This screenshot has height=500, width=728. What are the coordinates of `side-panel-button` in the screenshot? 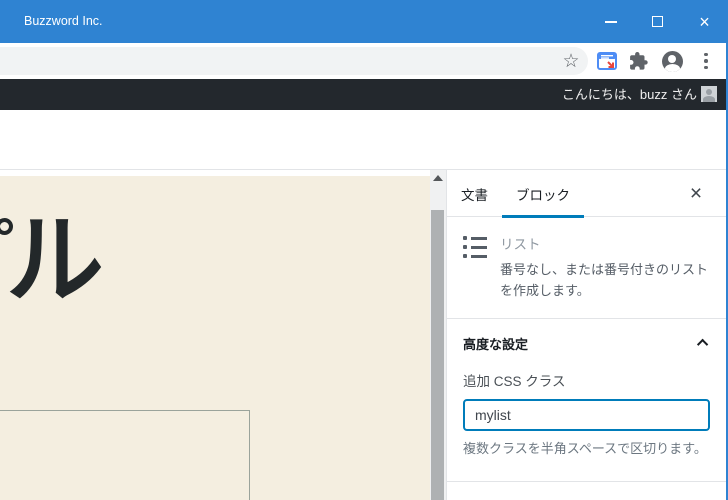 It's located at (607, 61).